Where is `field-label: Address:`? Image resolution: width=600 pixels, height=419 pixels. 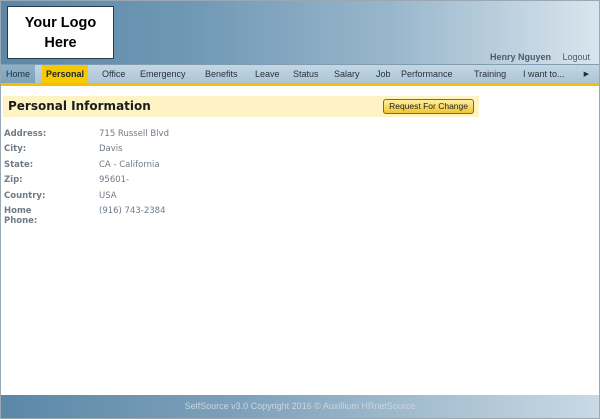 field-label: Address: is located at coordinates (25, 134).